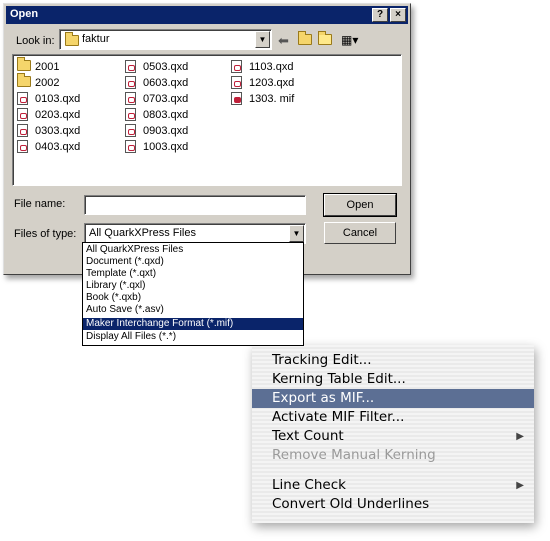 This screenshot has width=550, height=541. Describe the element at coordinates (360, 205) in the screenshot. I see `open-button: Open` at that location.